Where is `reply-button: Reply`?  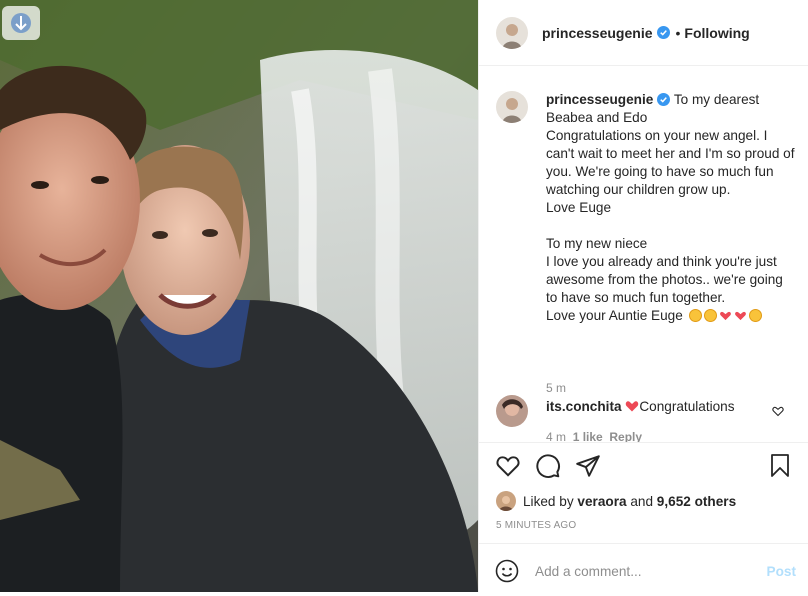 reply-button: Reply is located at coordinates (625, 436).